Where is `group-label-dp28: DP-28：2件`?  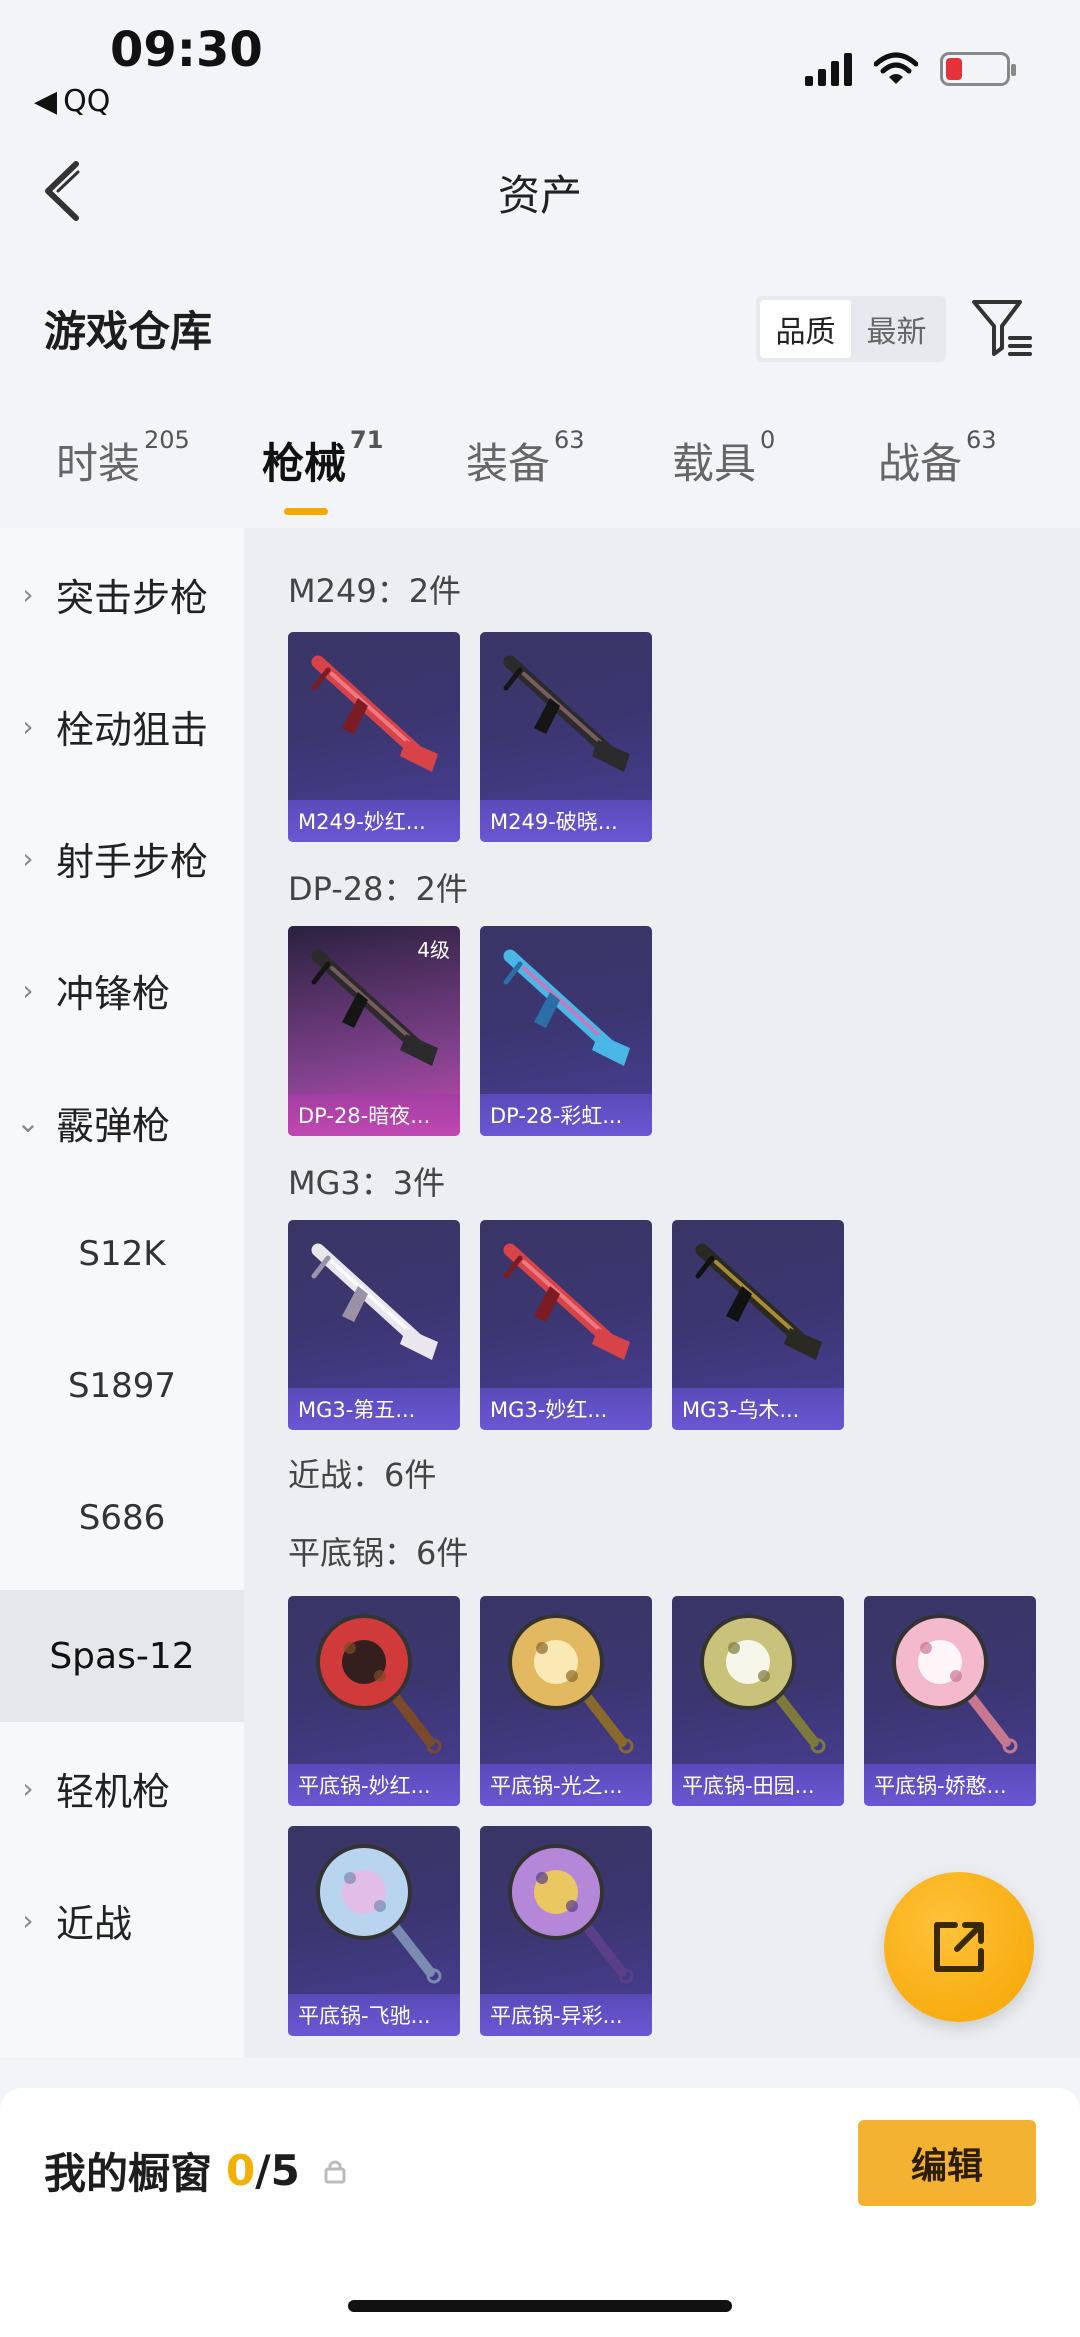
group-label-dp28: DP-28：2件 is located at coordinates (378, 889).